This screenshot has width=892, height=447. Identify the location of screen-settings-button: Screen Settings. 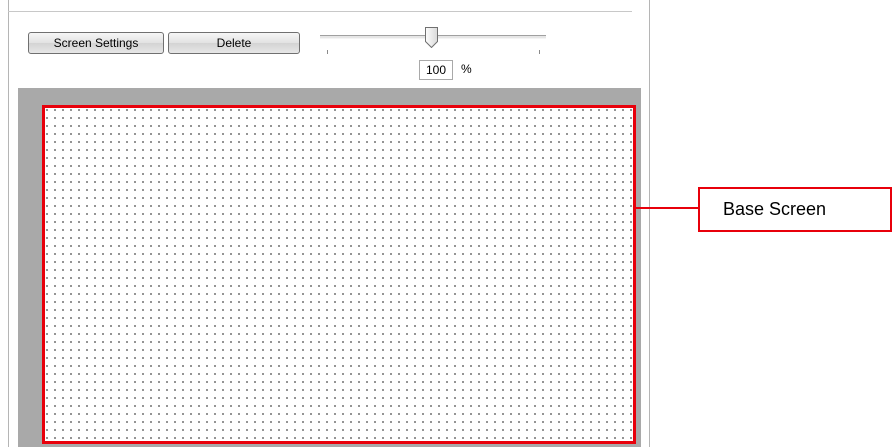
(96, 43).